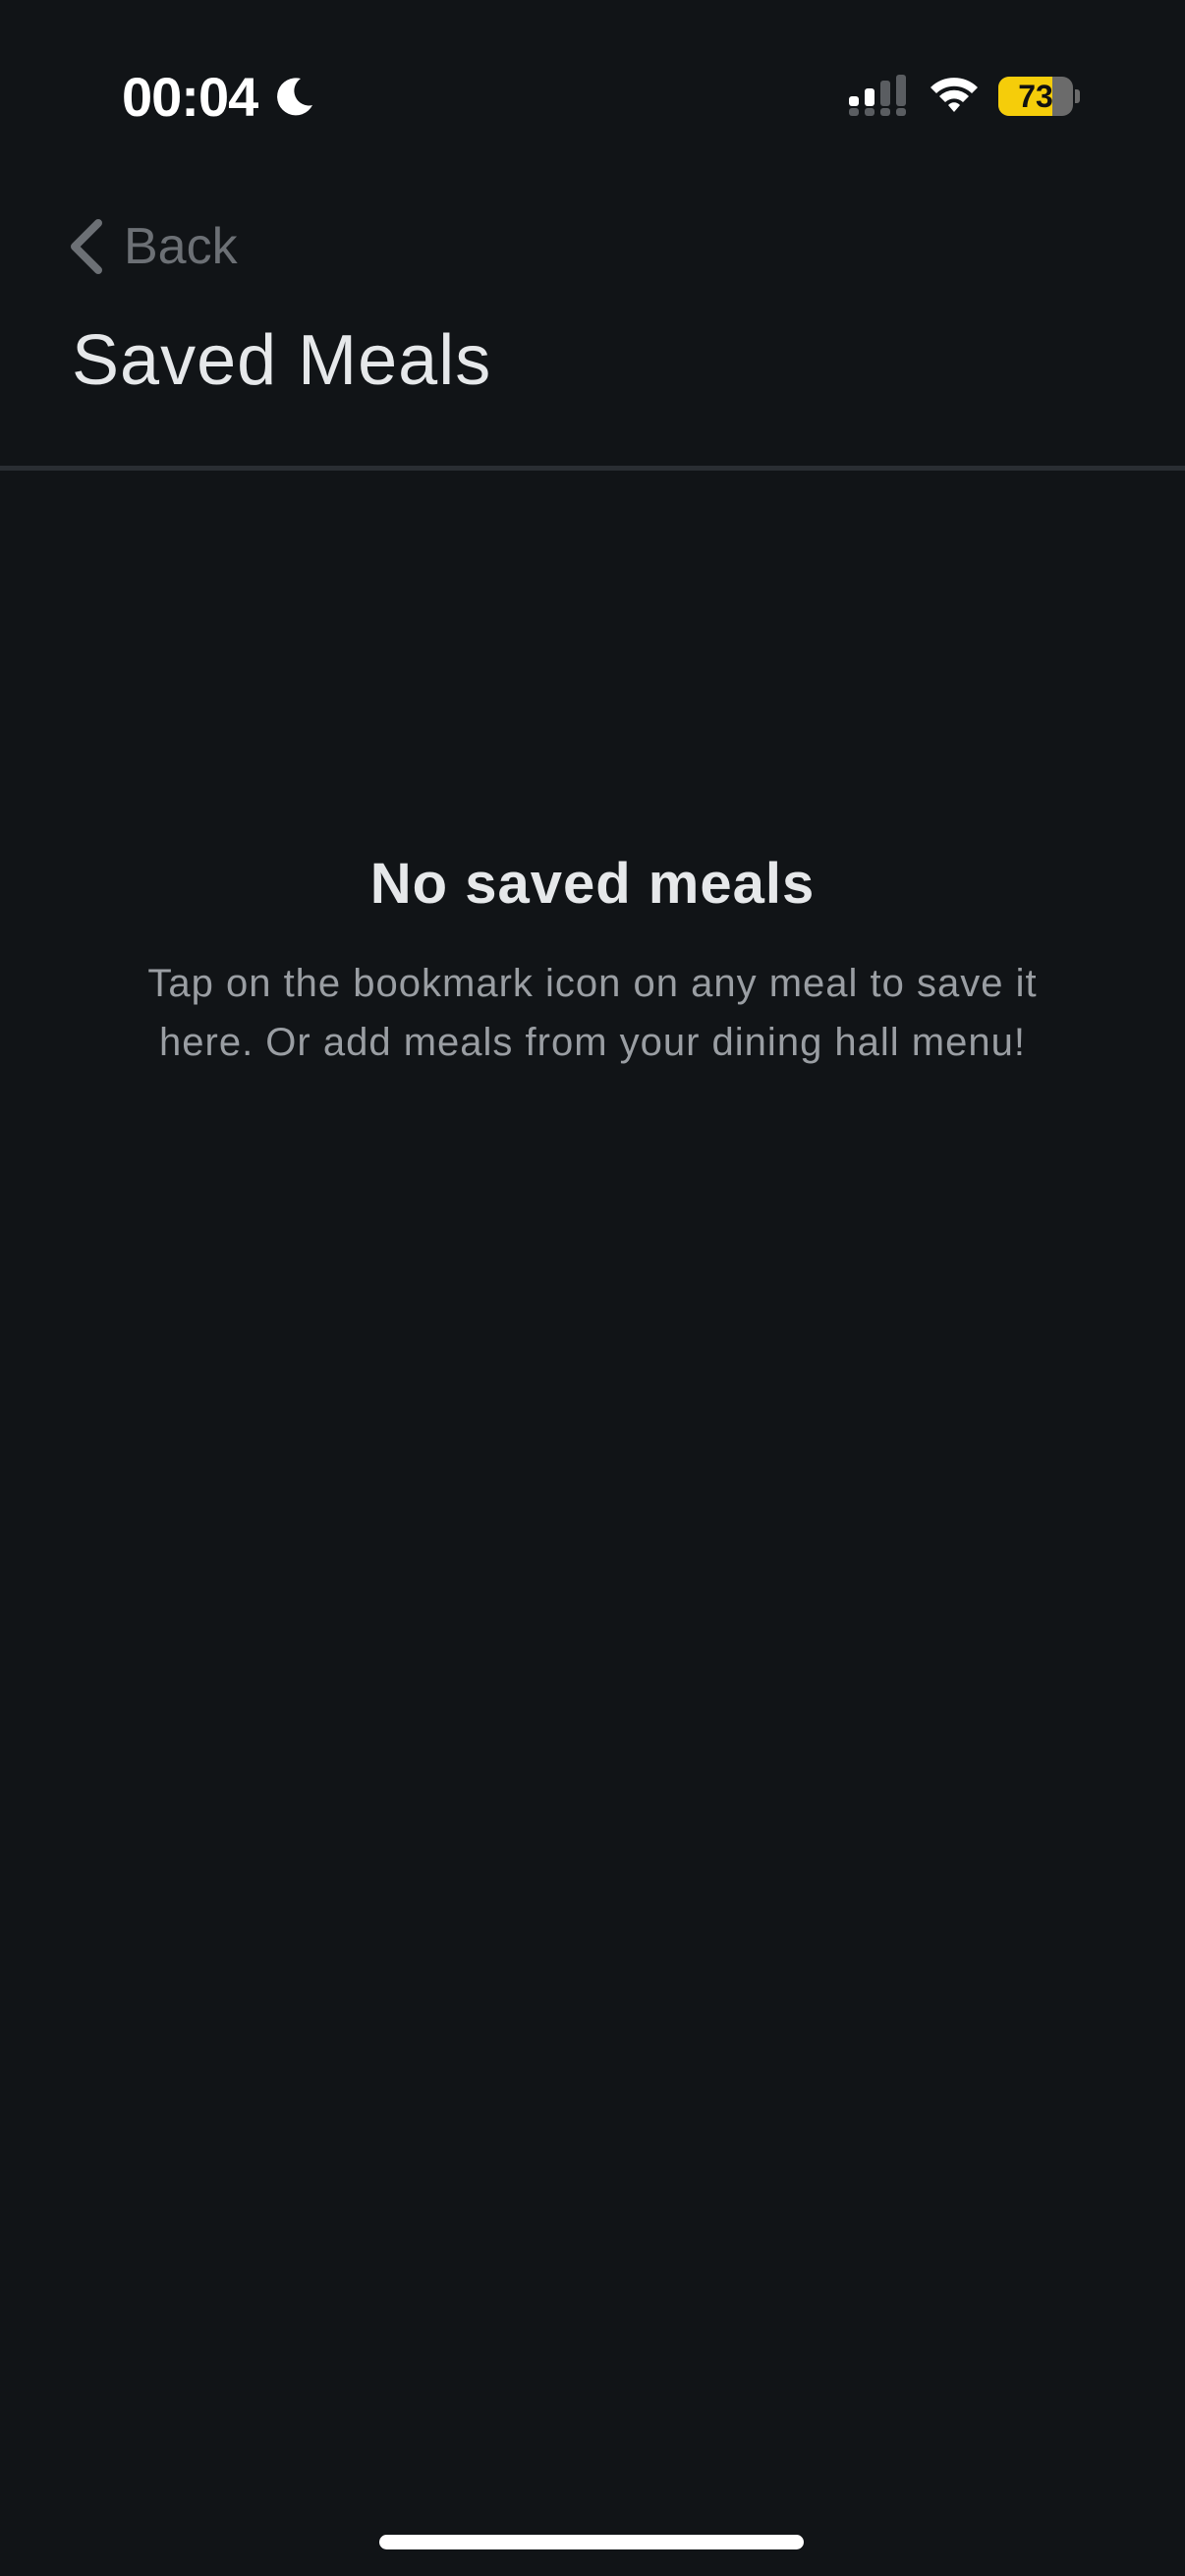  I want to click on wifi-icon, so click(955, 95).